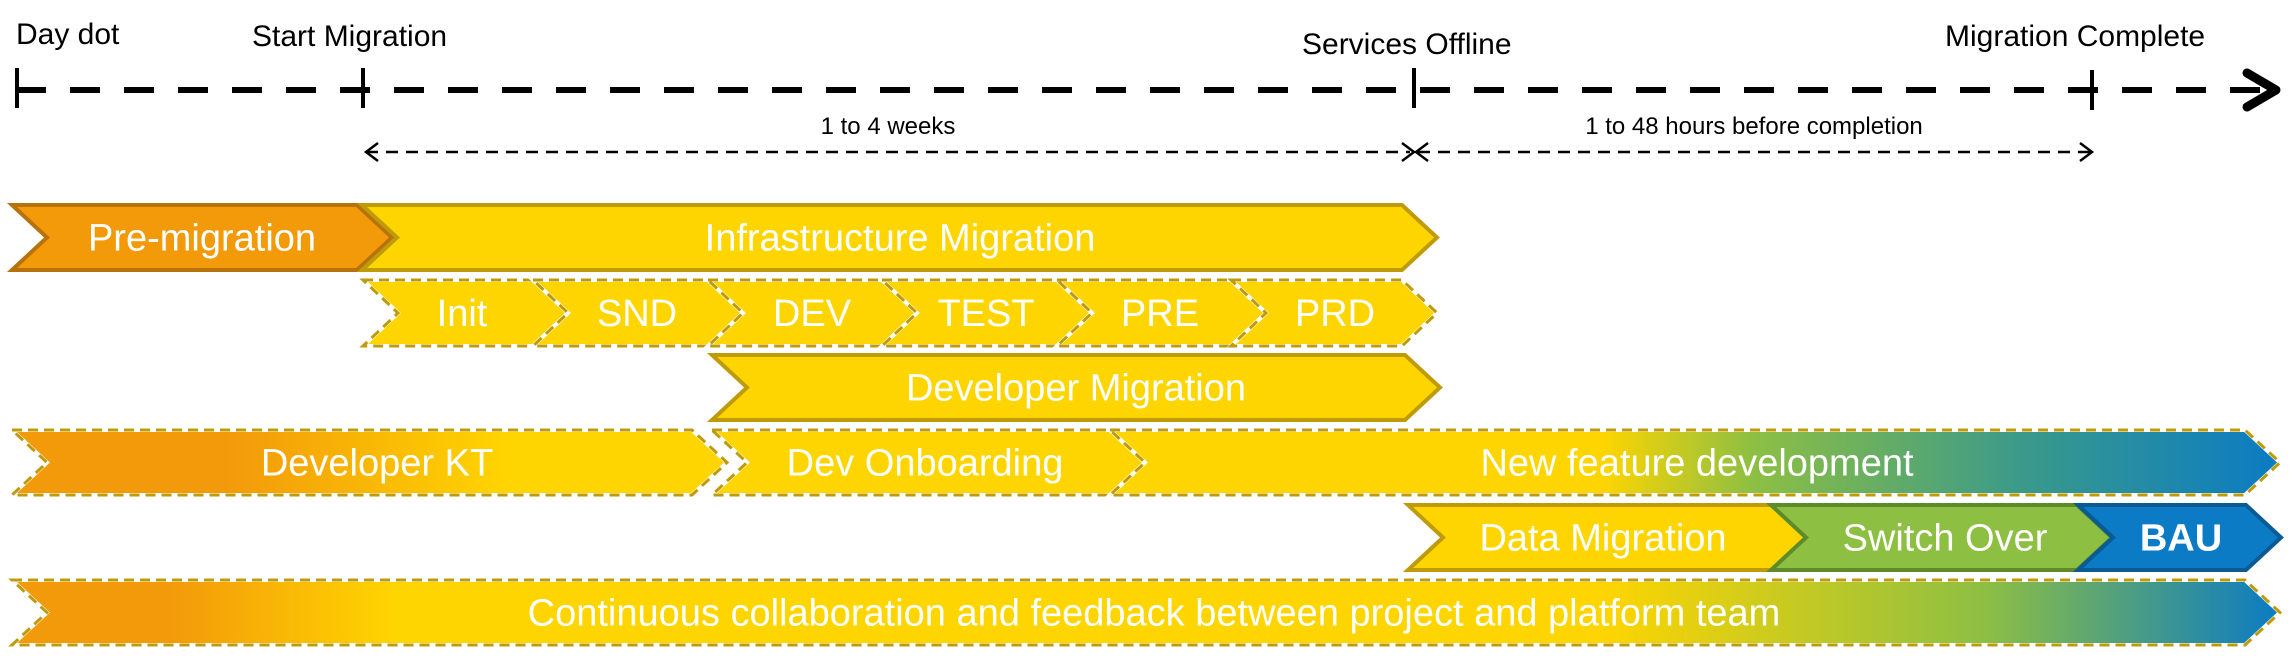 The image size is (2291, 664). What do you see at coordinates (1945, 539) in the screenshot?
I see `phase-label-switch-over: Switch Over` at bounding box center [1945, 539].